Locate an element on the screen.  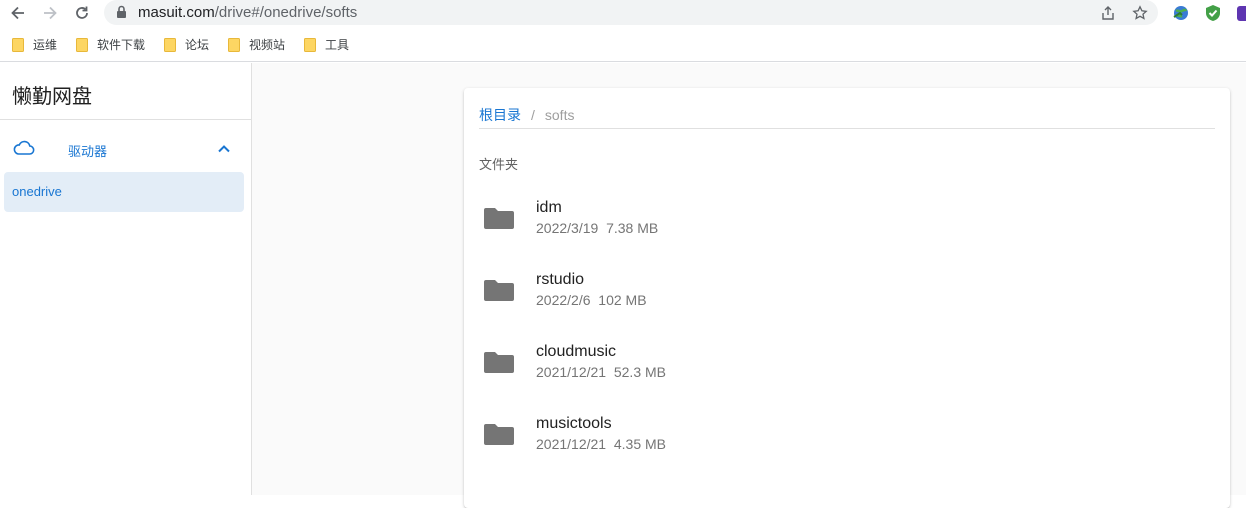
reload-icon is located at coordinates (82, 12).